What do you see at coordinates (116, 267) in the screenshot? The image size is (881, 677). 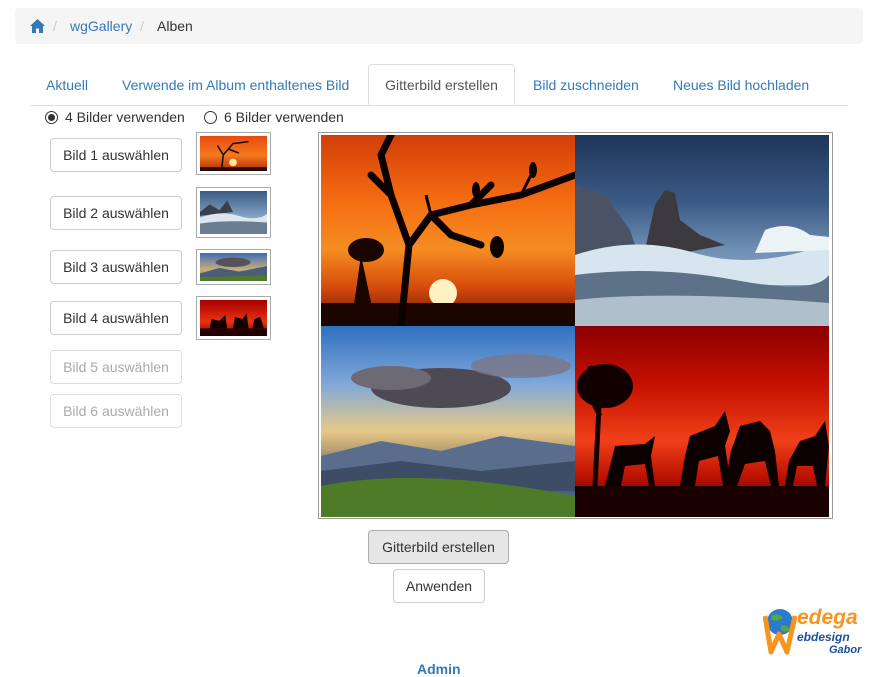 I see `select-image-3-button: Bild 3 auswählen` at bounding box center [116, 267].